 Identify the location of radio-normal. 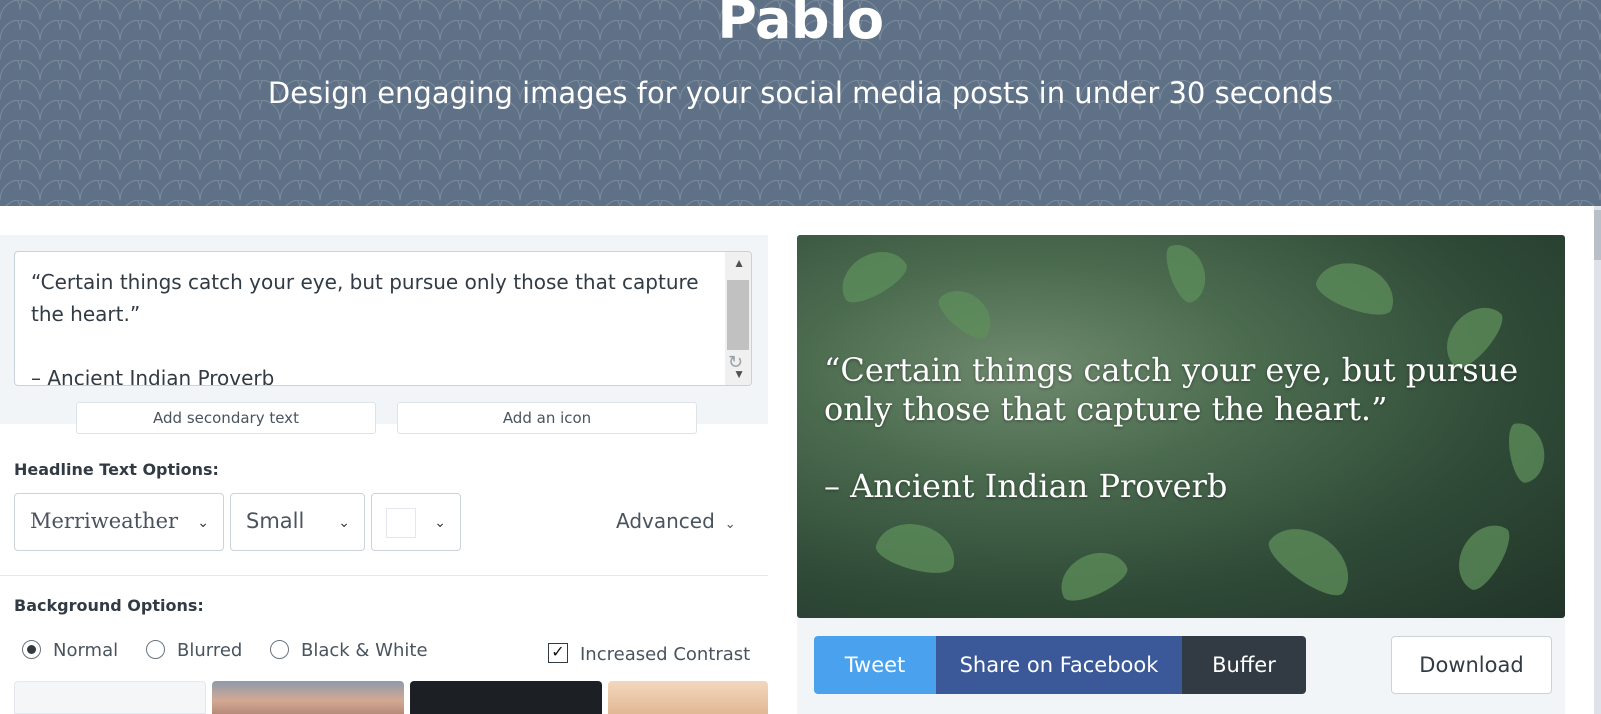
(31, 649).